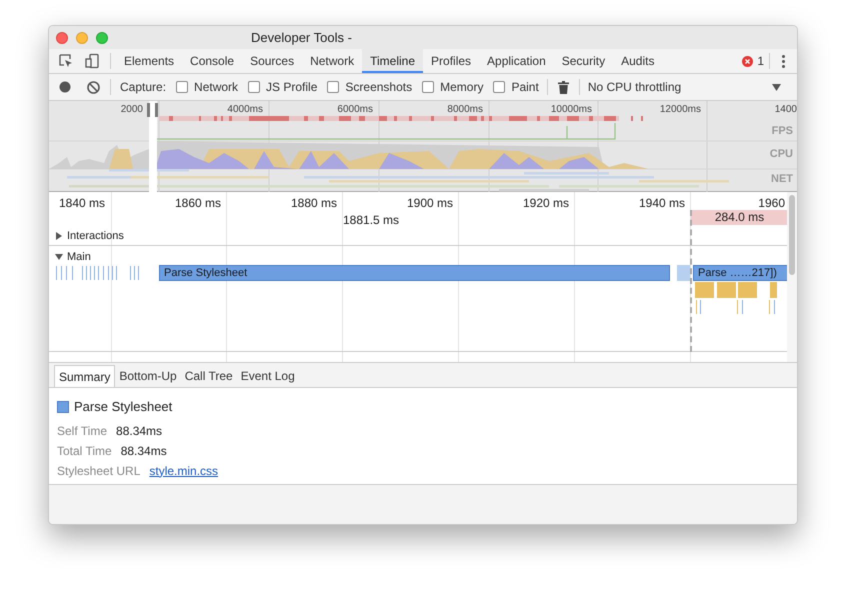  Describe the element at coordinates (465, 110) in the screenshot. I see `tick-label: 8000ms` at that location.